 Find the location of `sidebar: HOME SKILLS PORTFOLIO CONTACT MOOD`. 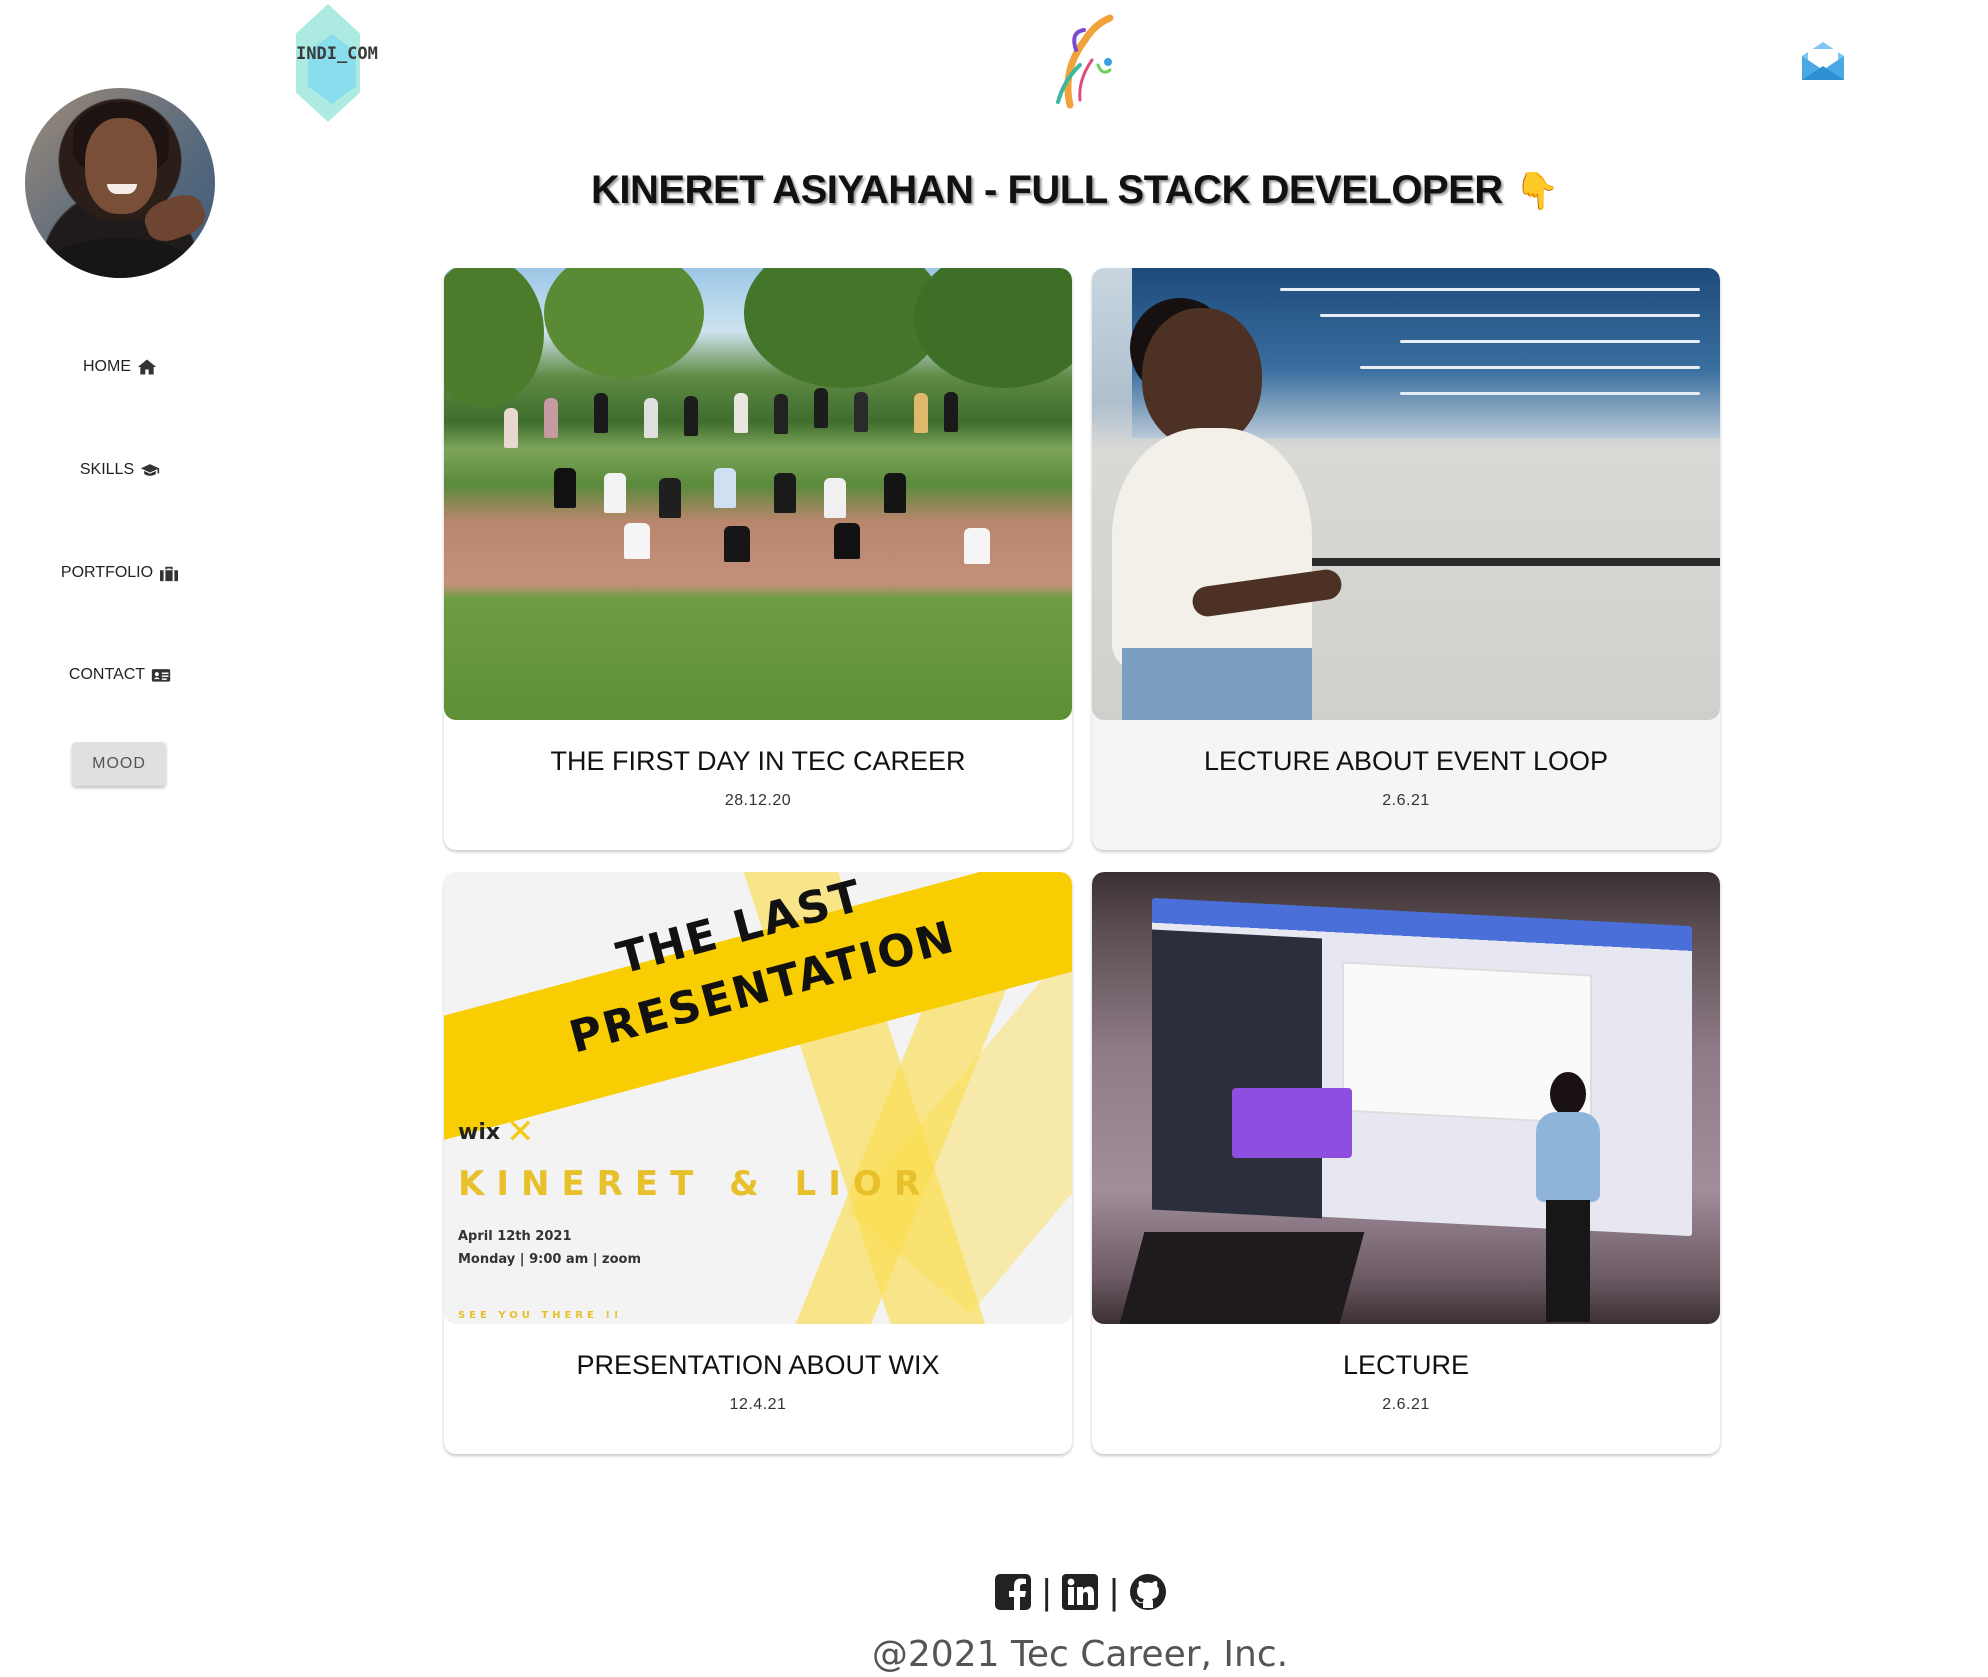

sidebar: HOME SKILLS PORTFOLIO CONTACT MOOD is located at coordinates (120, 838).